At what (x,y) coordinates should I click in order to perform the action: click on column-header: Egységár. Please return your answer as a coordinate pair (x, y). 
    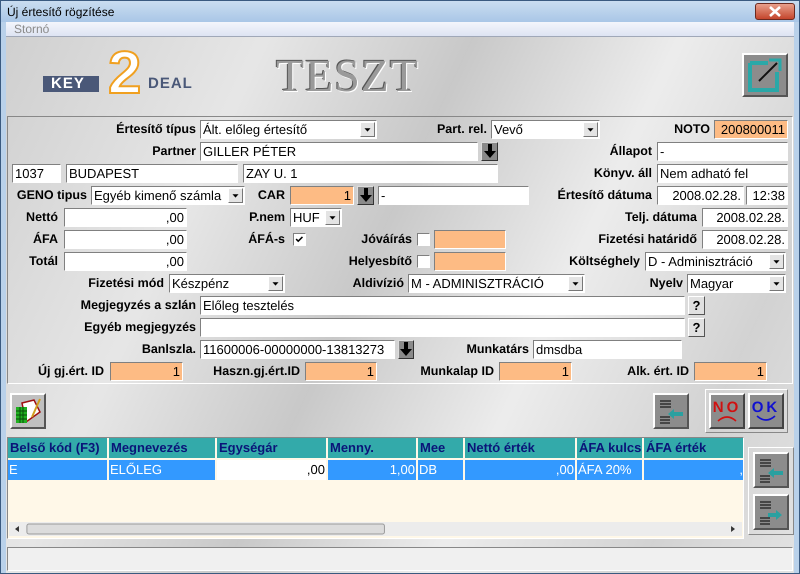
    Looking at the image, I should click on (271, 448).